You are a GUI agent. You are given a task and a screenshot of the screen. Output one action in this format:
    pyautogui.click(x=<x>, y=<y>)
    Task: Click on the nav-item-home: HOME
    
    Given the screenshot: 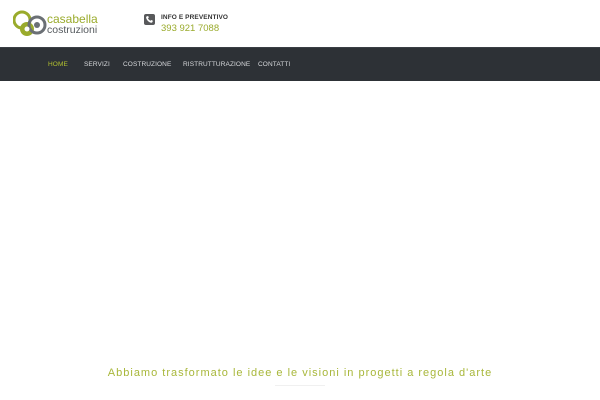 What is the action you would take?
    pyautogui.click(x=58, y=64)
    